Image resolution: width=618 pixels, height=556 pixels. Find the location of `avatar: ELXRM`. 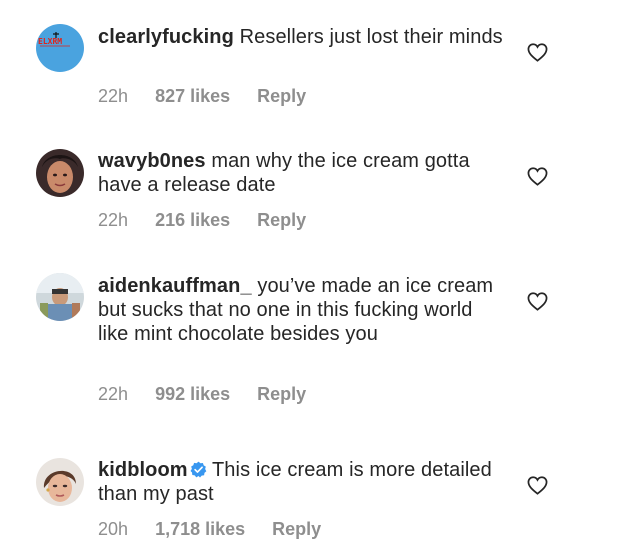

avatar: ELXRM is located at coordinates (60, 48).